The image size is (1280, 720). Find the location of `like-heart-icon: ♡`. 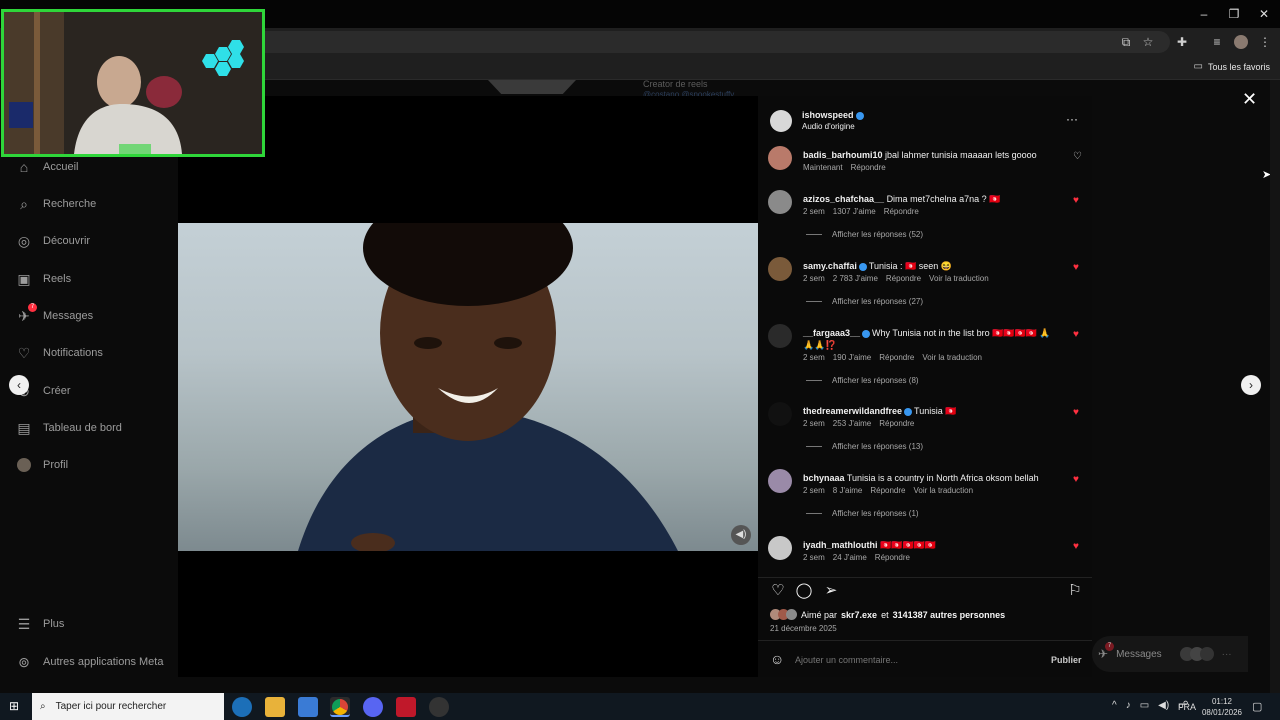

like-heart-icon: ♡ is located at coordinates (778, 591).